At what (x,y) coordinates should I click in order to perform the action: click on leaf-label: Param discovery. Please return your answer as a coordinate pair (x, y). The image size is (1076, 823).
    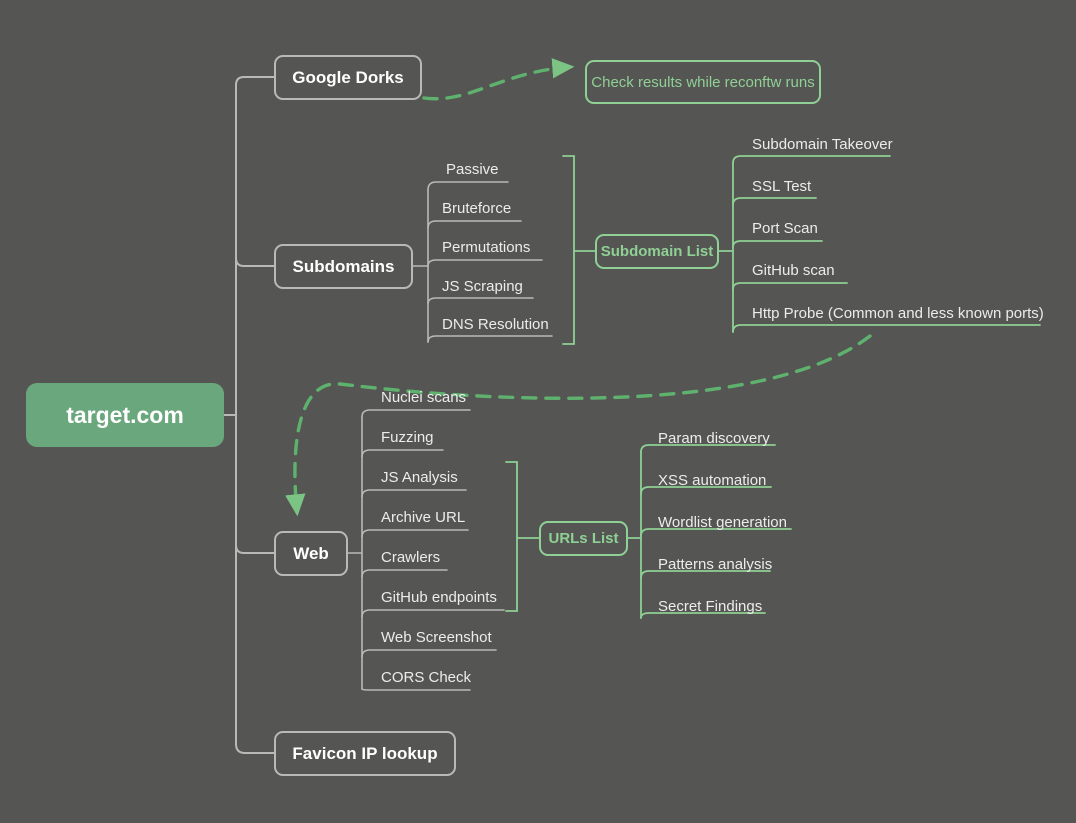
    Looking at the image, I should click on (714, 438).